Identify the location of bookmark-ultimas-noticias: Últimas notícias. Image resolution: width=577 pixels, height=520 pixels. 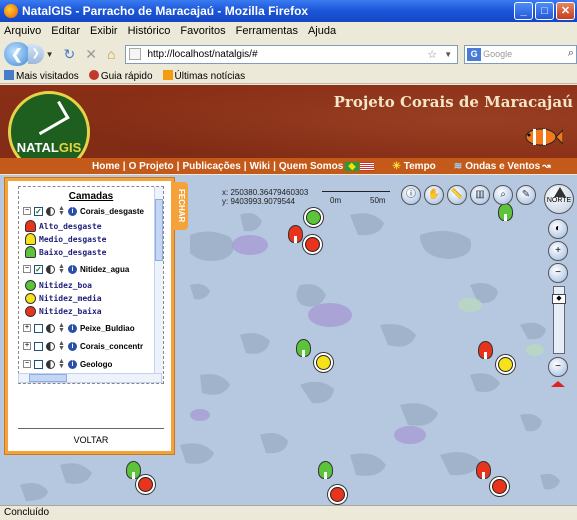
(203, 75).